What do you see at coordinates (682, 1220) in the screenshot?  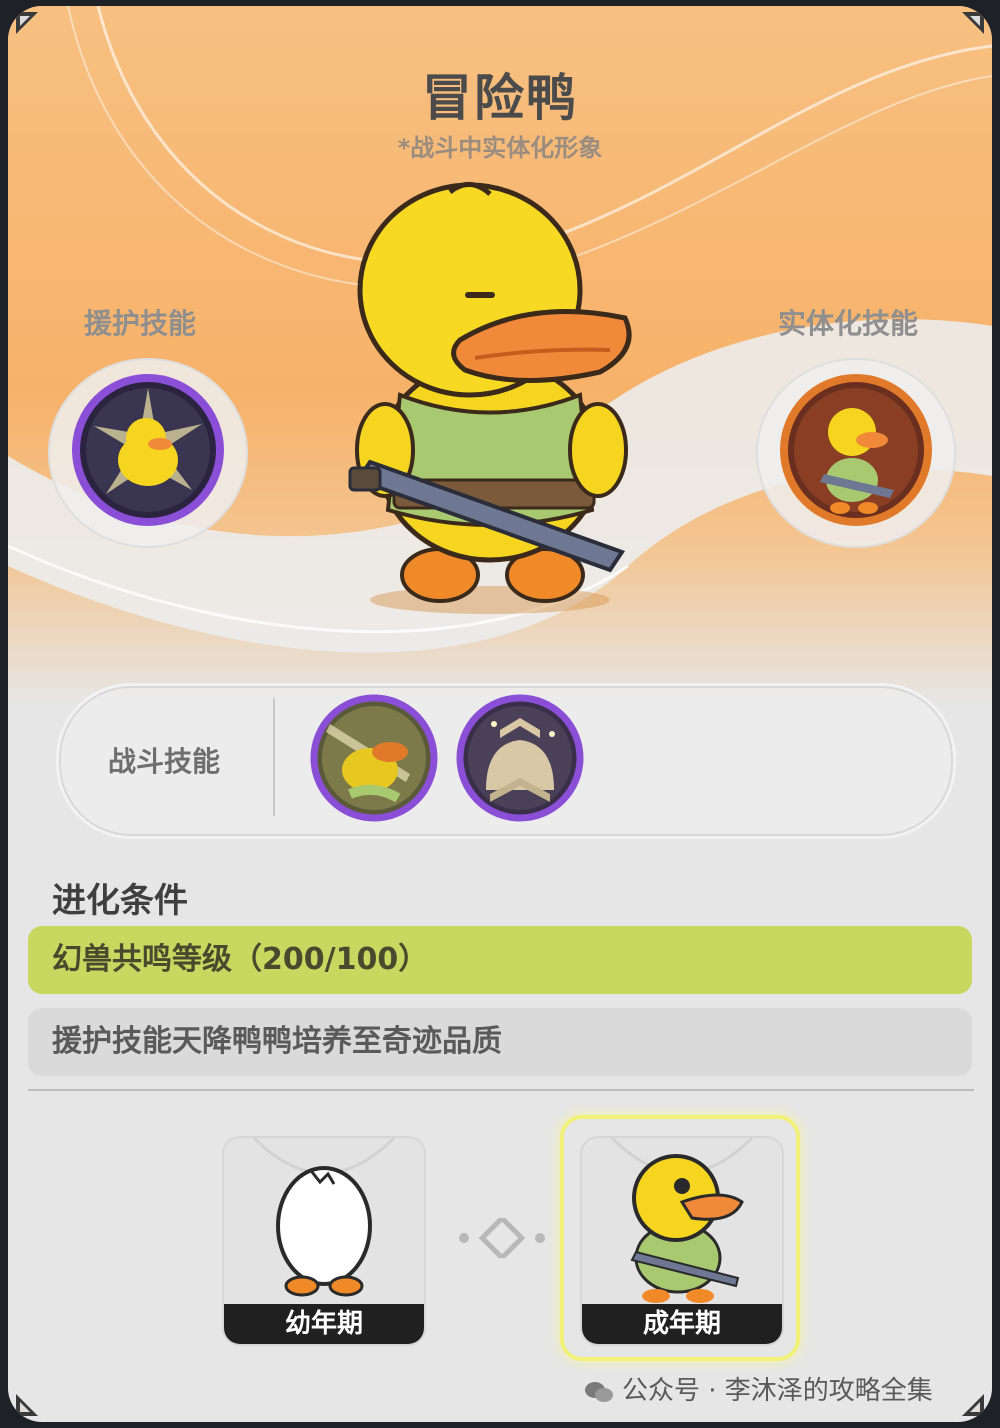 I see `adult-duck-icon` at bounding box center [682, 1220].